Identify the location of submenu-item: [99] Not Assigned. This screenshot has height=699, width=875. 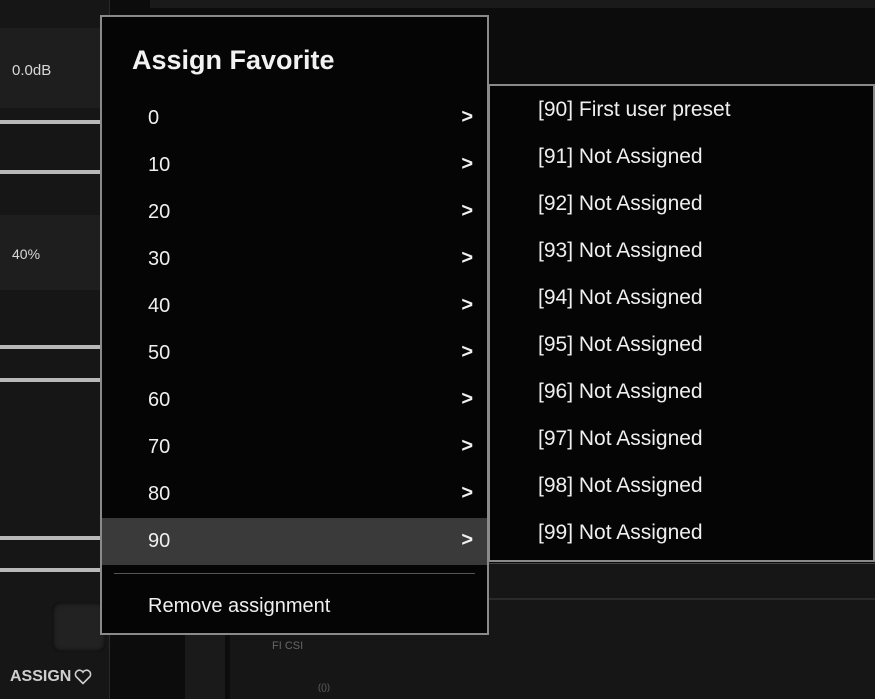
(681, 532).